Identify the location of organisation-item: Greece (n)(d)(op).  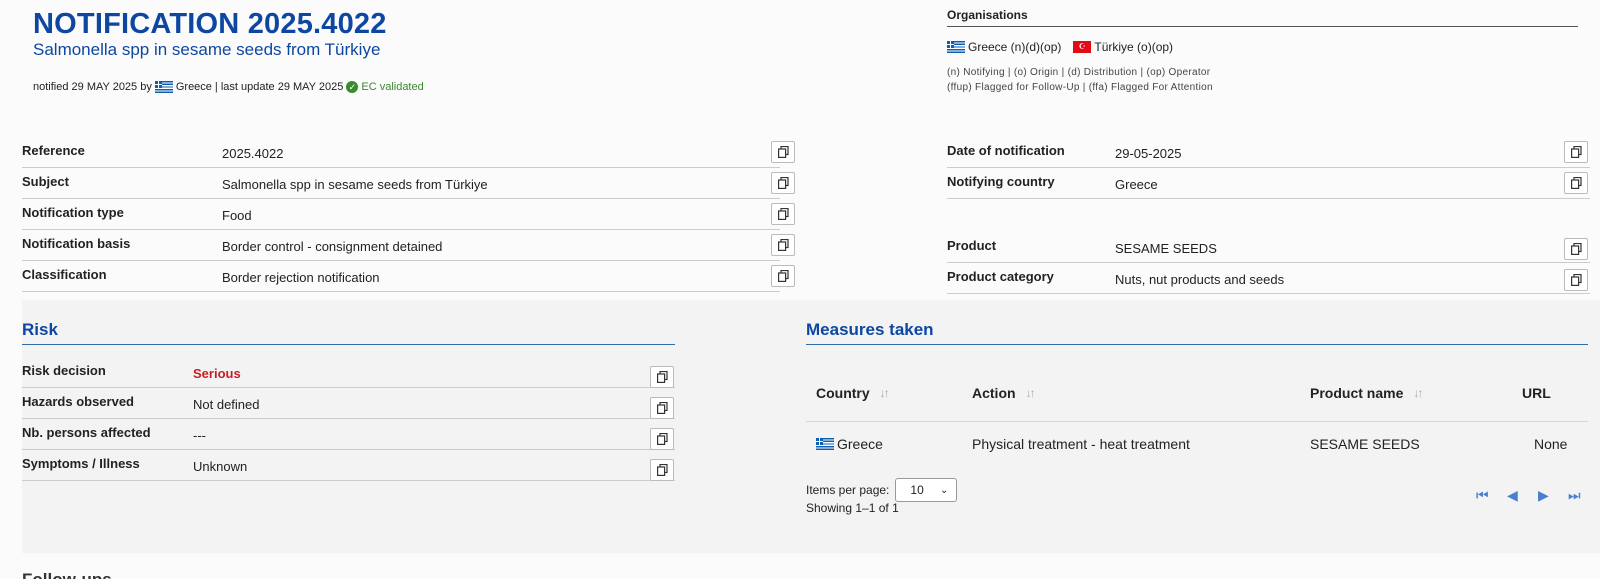
(1015, 47).